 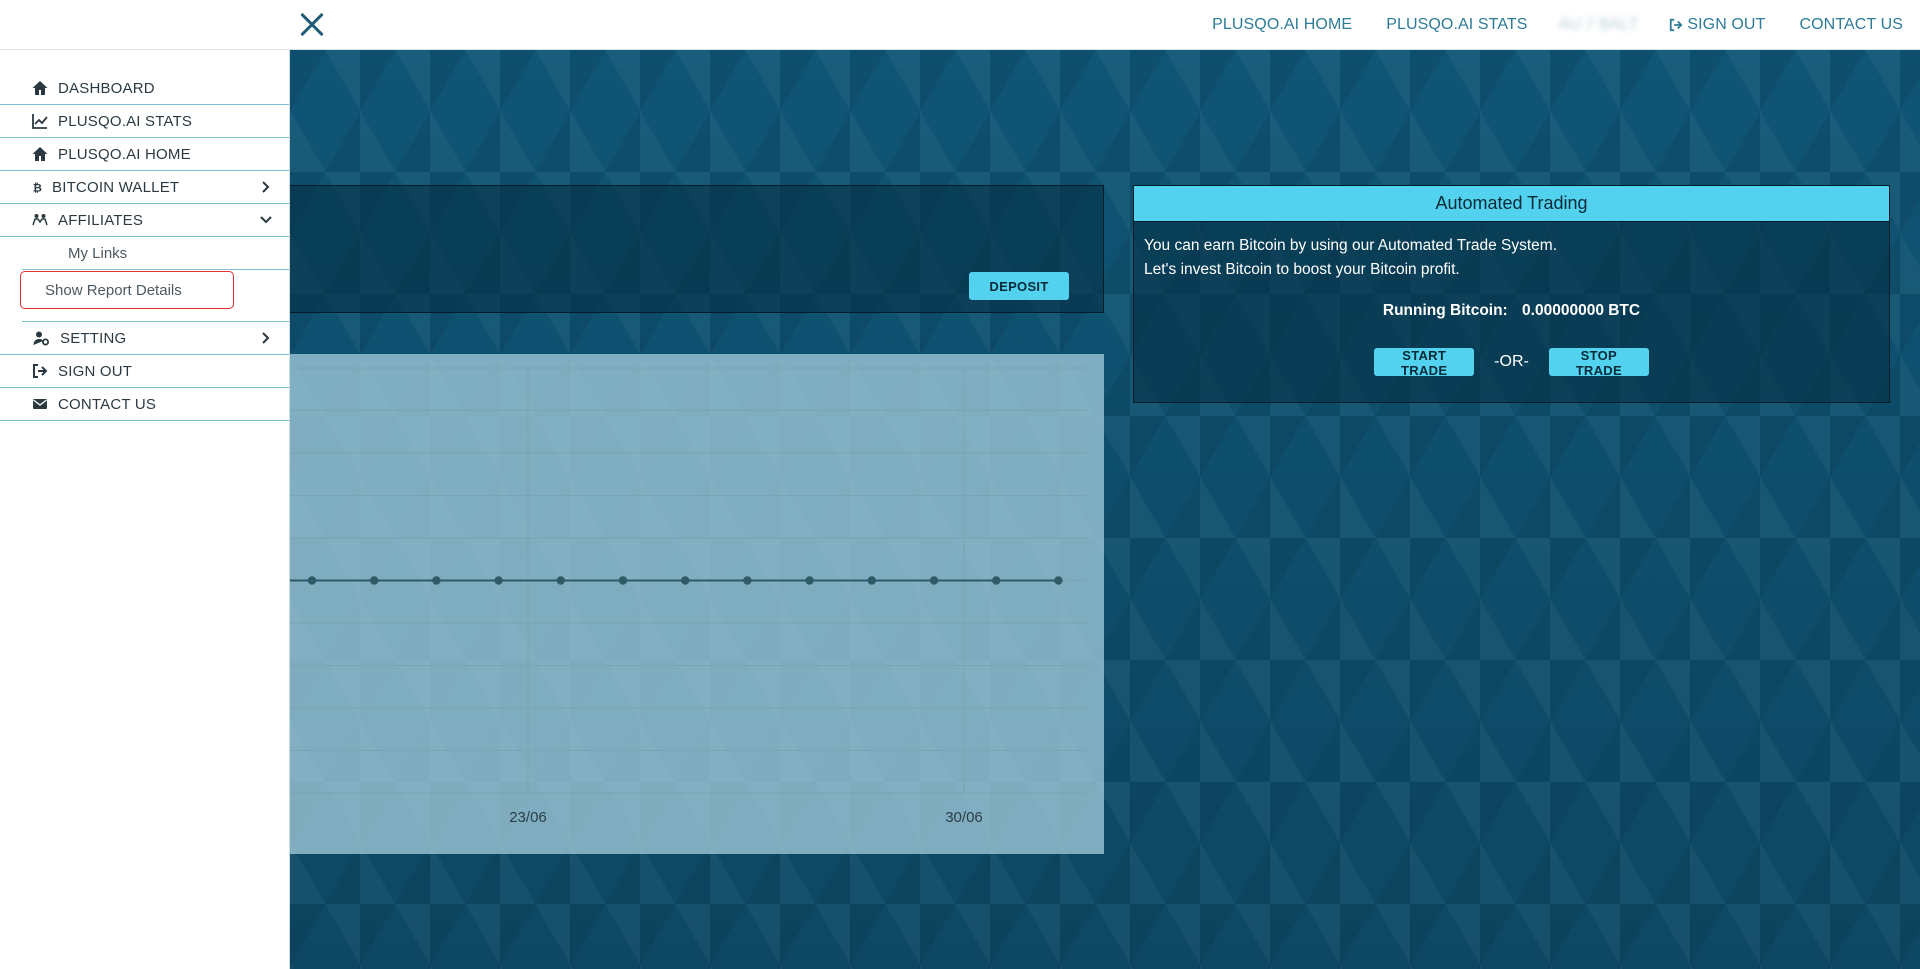 I want to click on sidebar-item-affiliates: AFFILIATES, so click(x=144, y=220).